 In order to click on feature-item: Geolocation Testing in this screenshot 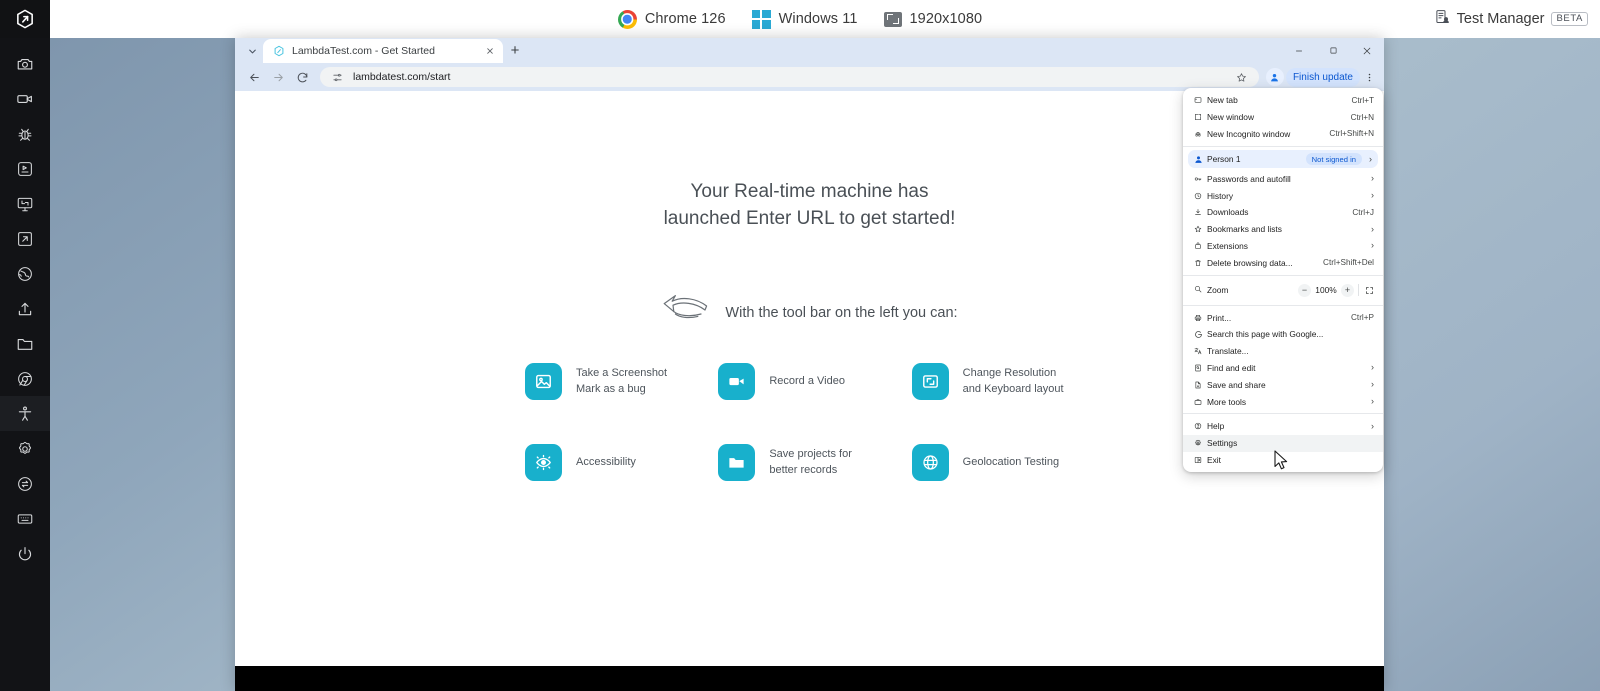, I will do `click(1008, 462)`.